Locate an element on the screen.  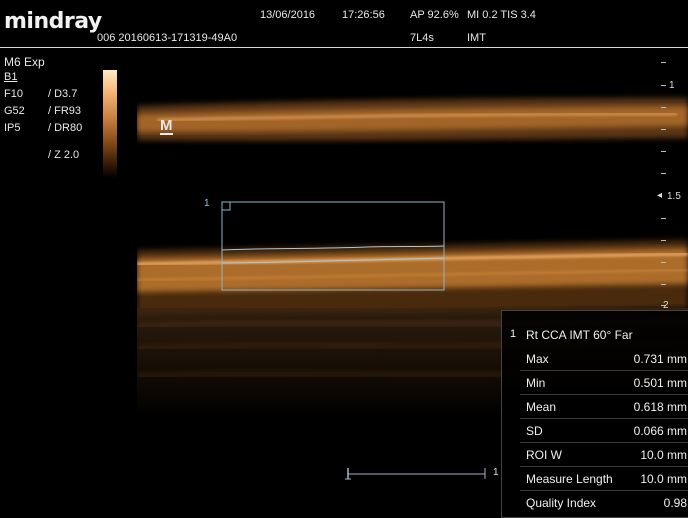
result-row-min: Min 0.501 mm is located at coordinates (595, 383).